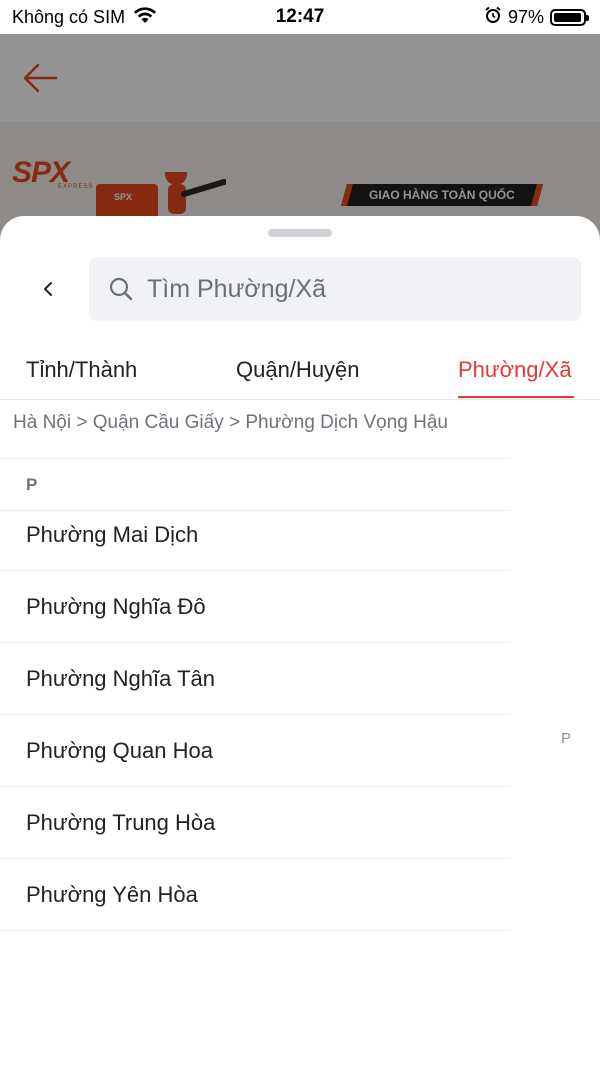 The height and width of the screenshot is (1067, 600). I want to click on search-box, so click(335, 289).